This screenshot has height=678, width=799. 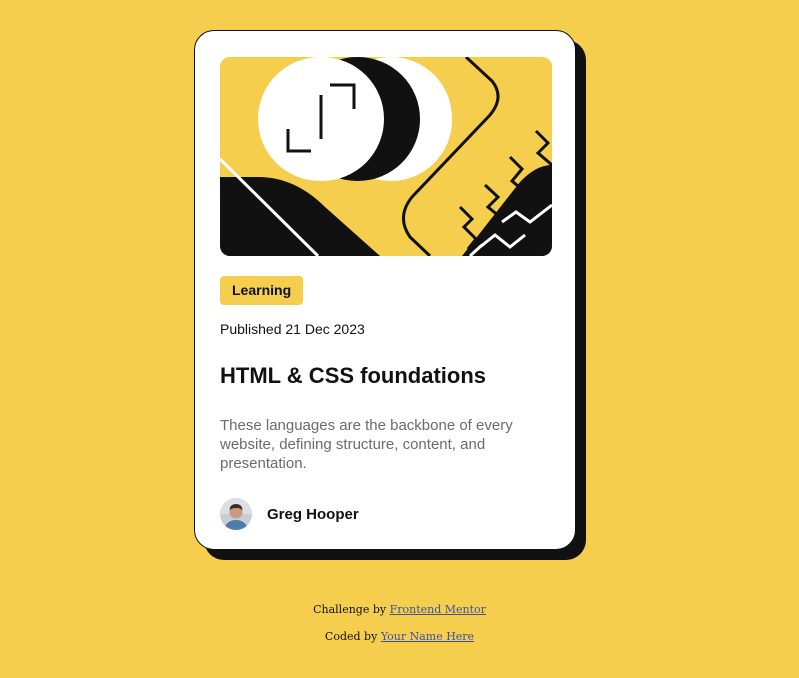 I want to click on coder-link: Your Name Here, so click(x=427, y=636).